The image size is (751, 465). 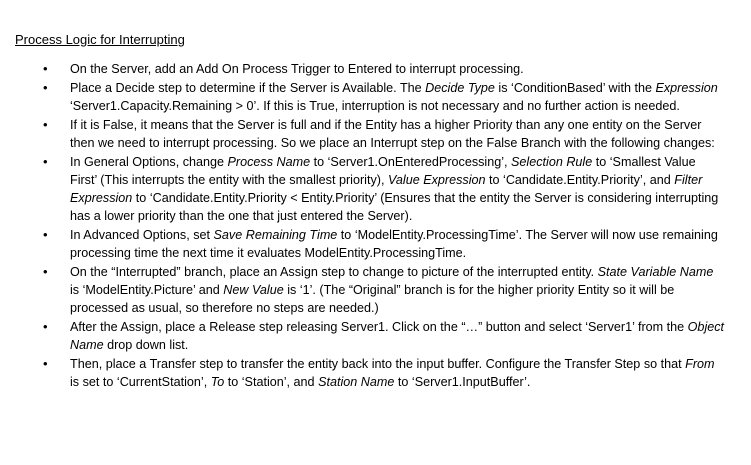 What do you see at coordinates (253, 290) in the screenshot?
I see `emphasized-term: New Value` at bounding box center [253, 290].